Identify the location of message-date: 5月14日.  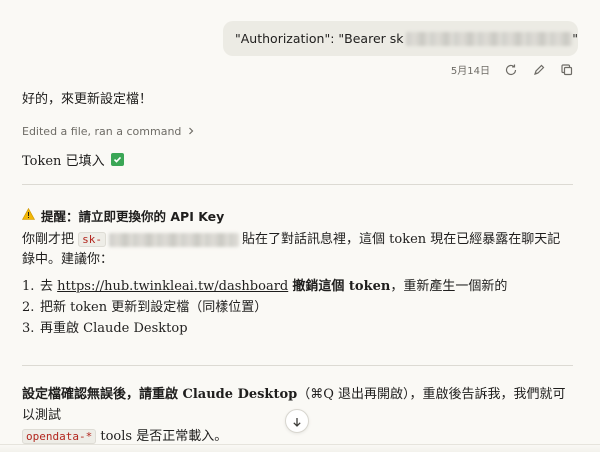
(470, 71).